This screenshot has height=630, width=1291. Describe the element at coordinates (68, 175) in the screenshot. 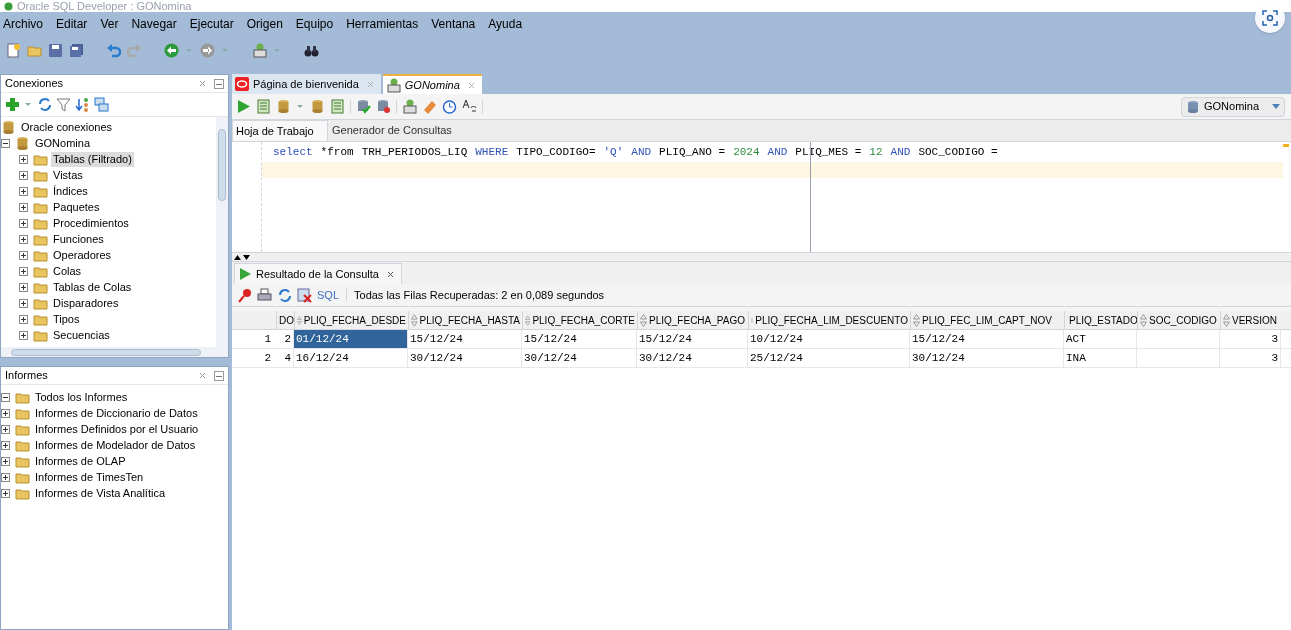

I see `tree-item: Vistas` at that location.